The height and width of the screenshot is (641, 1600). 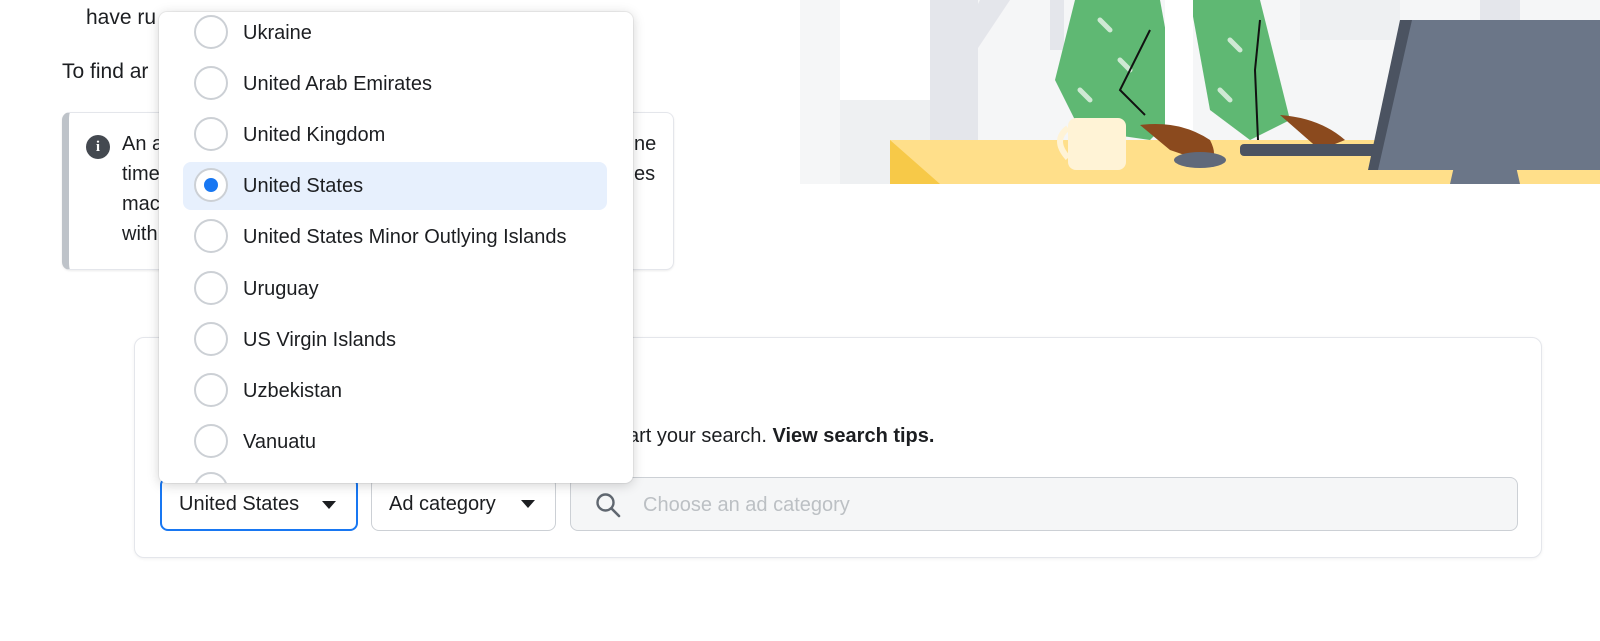 I want to click on header-illustration, so click(x=1200, y=92).